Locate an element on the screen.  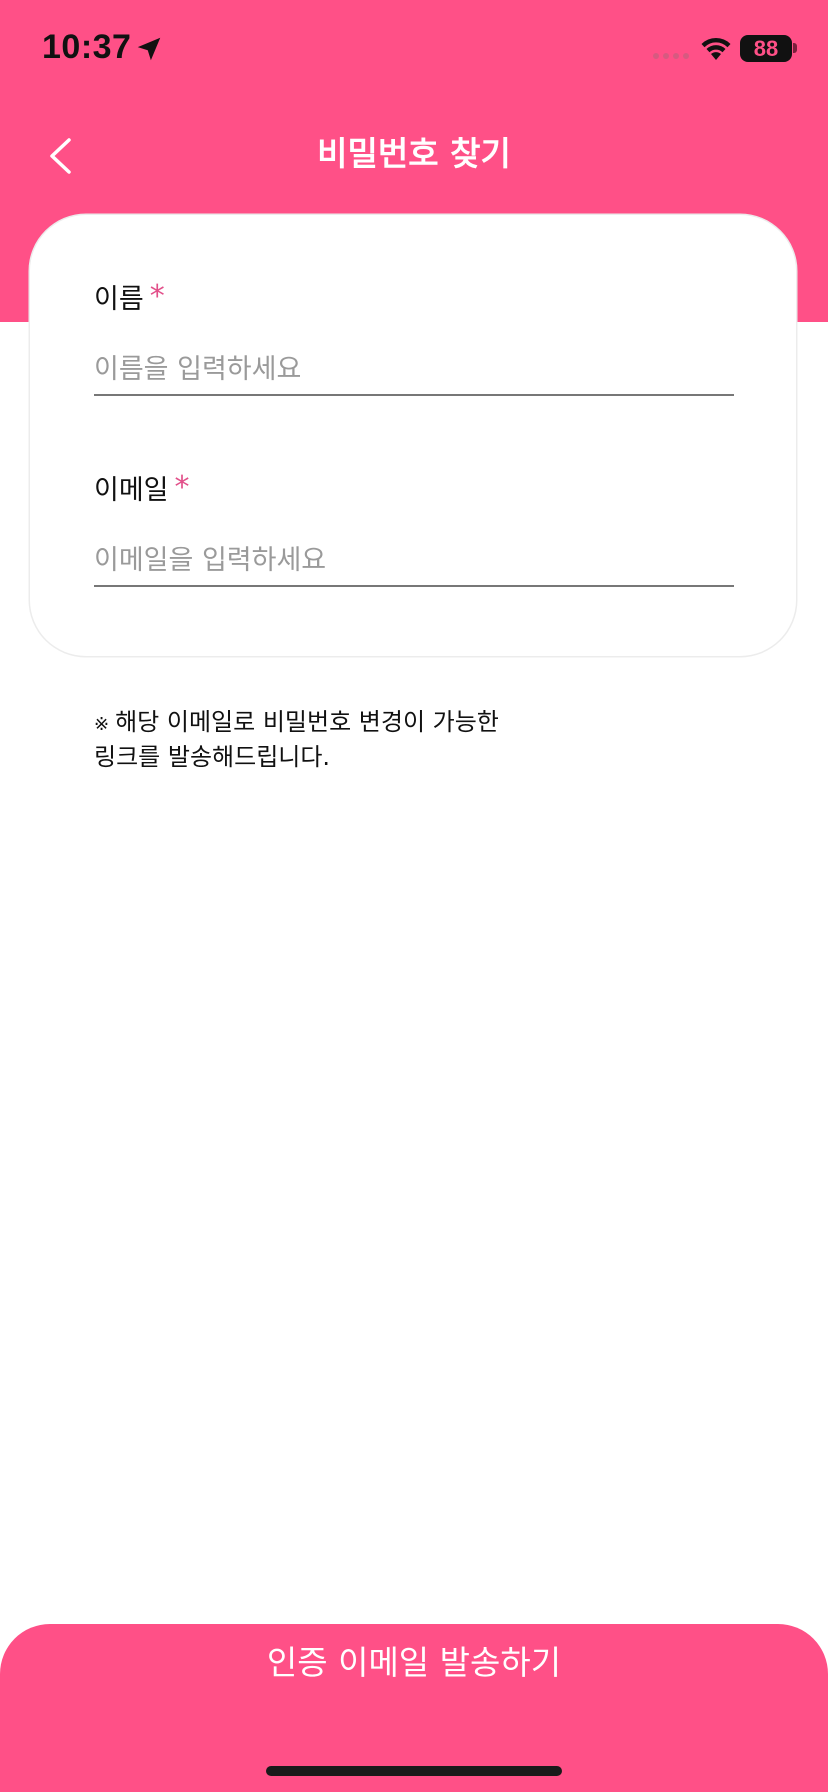
battery-icon: 88 is located at coordinates (766, 48).